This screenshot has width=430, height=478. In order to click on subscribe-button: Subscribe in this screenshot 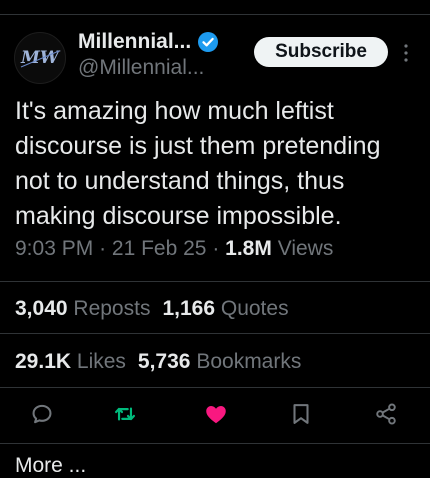, I will do `click(321, 52)`.